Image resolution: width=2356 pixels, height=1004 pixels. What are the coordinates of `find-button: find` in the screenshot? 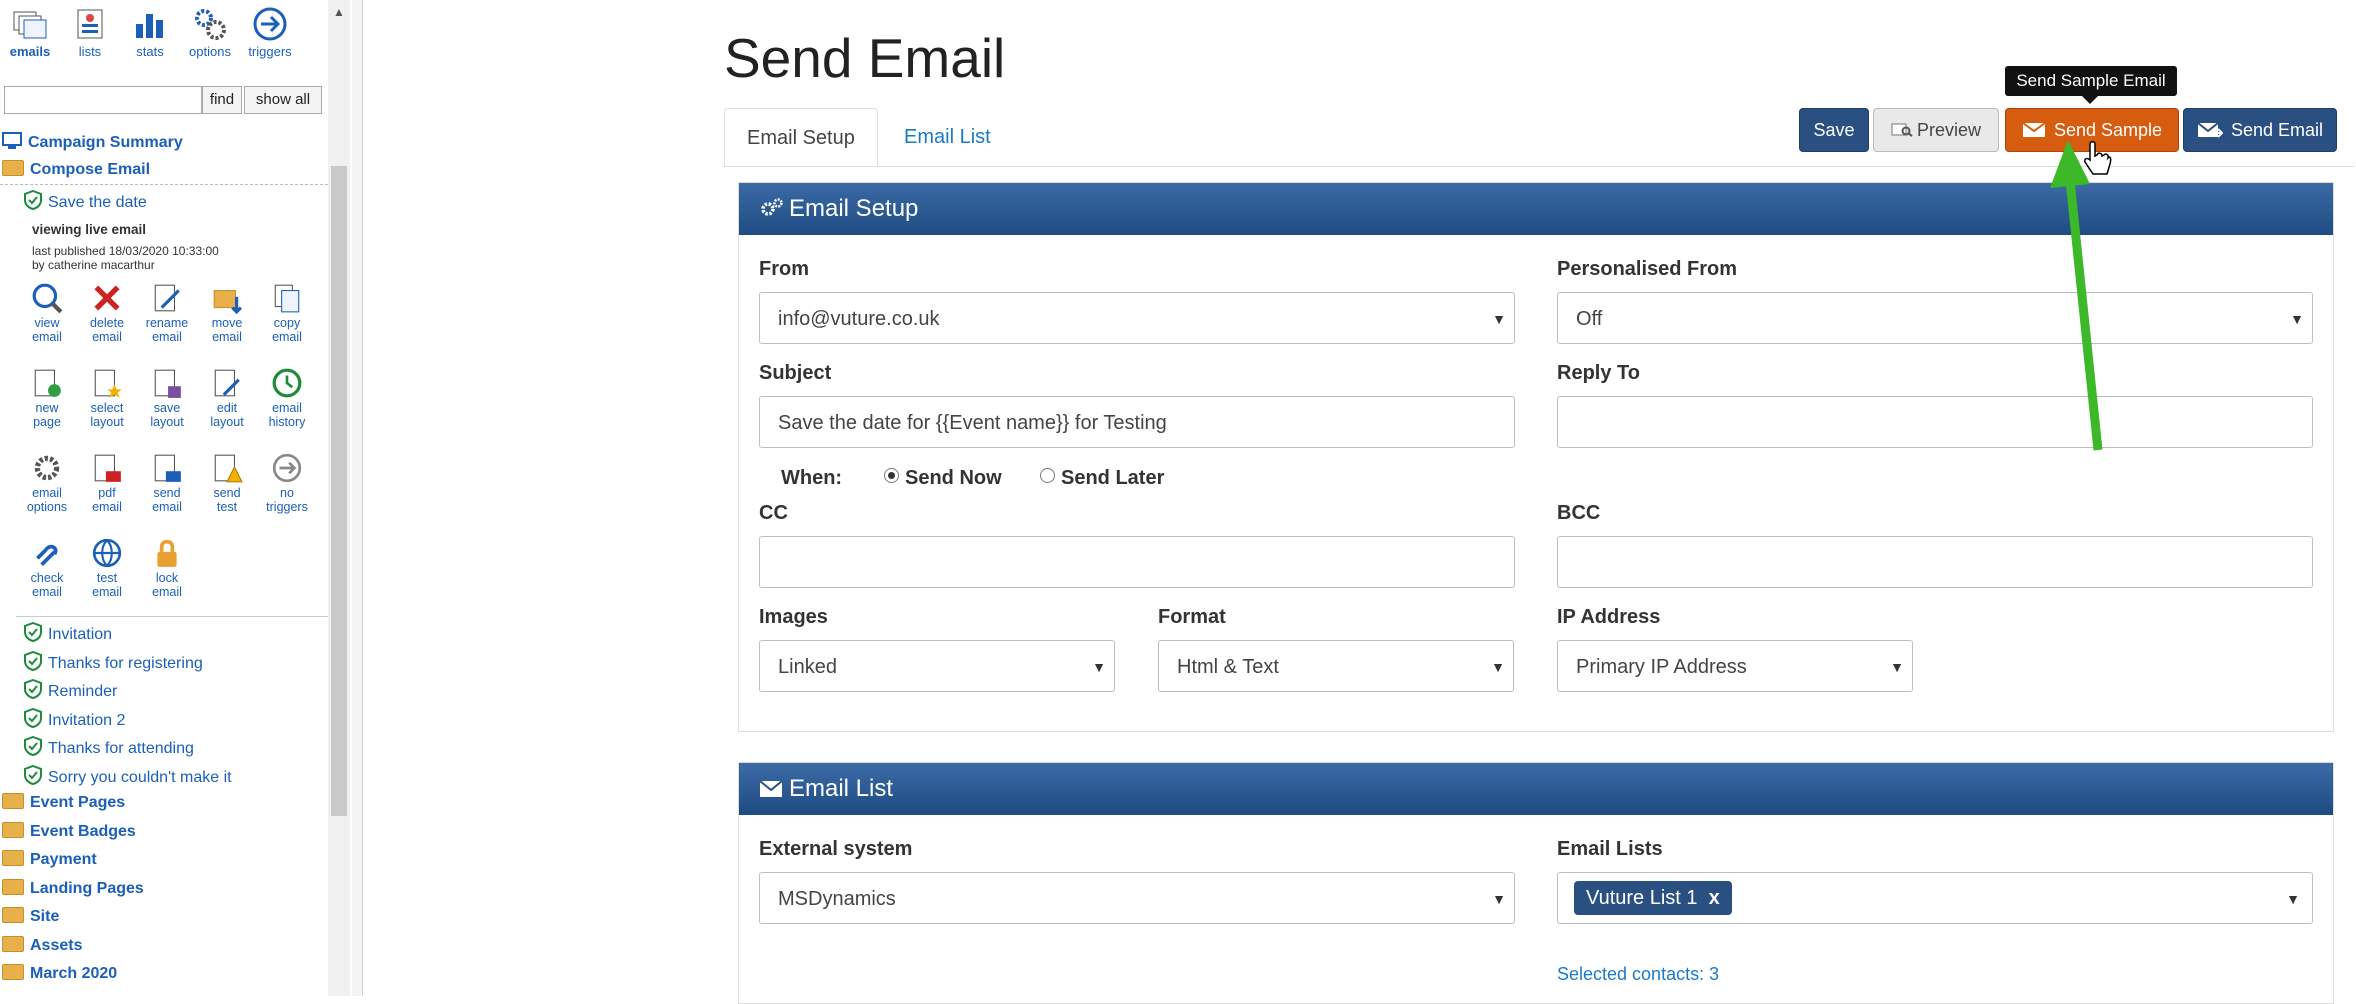 It's located at (222, 100).